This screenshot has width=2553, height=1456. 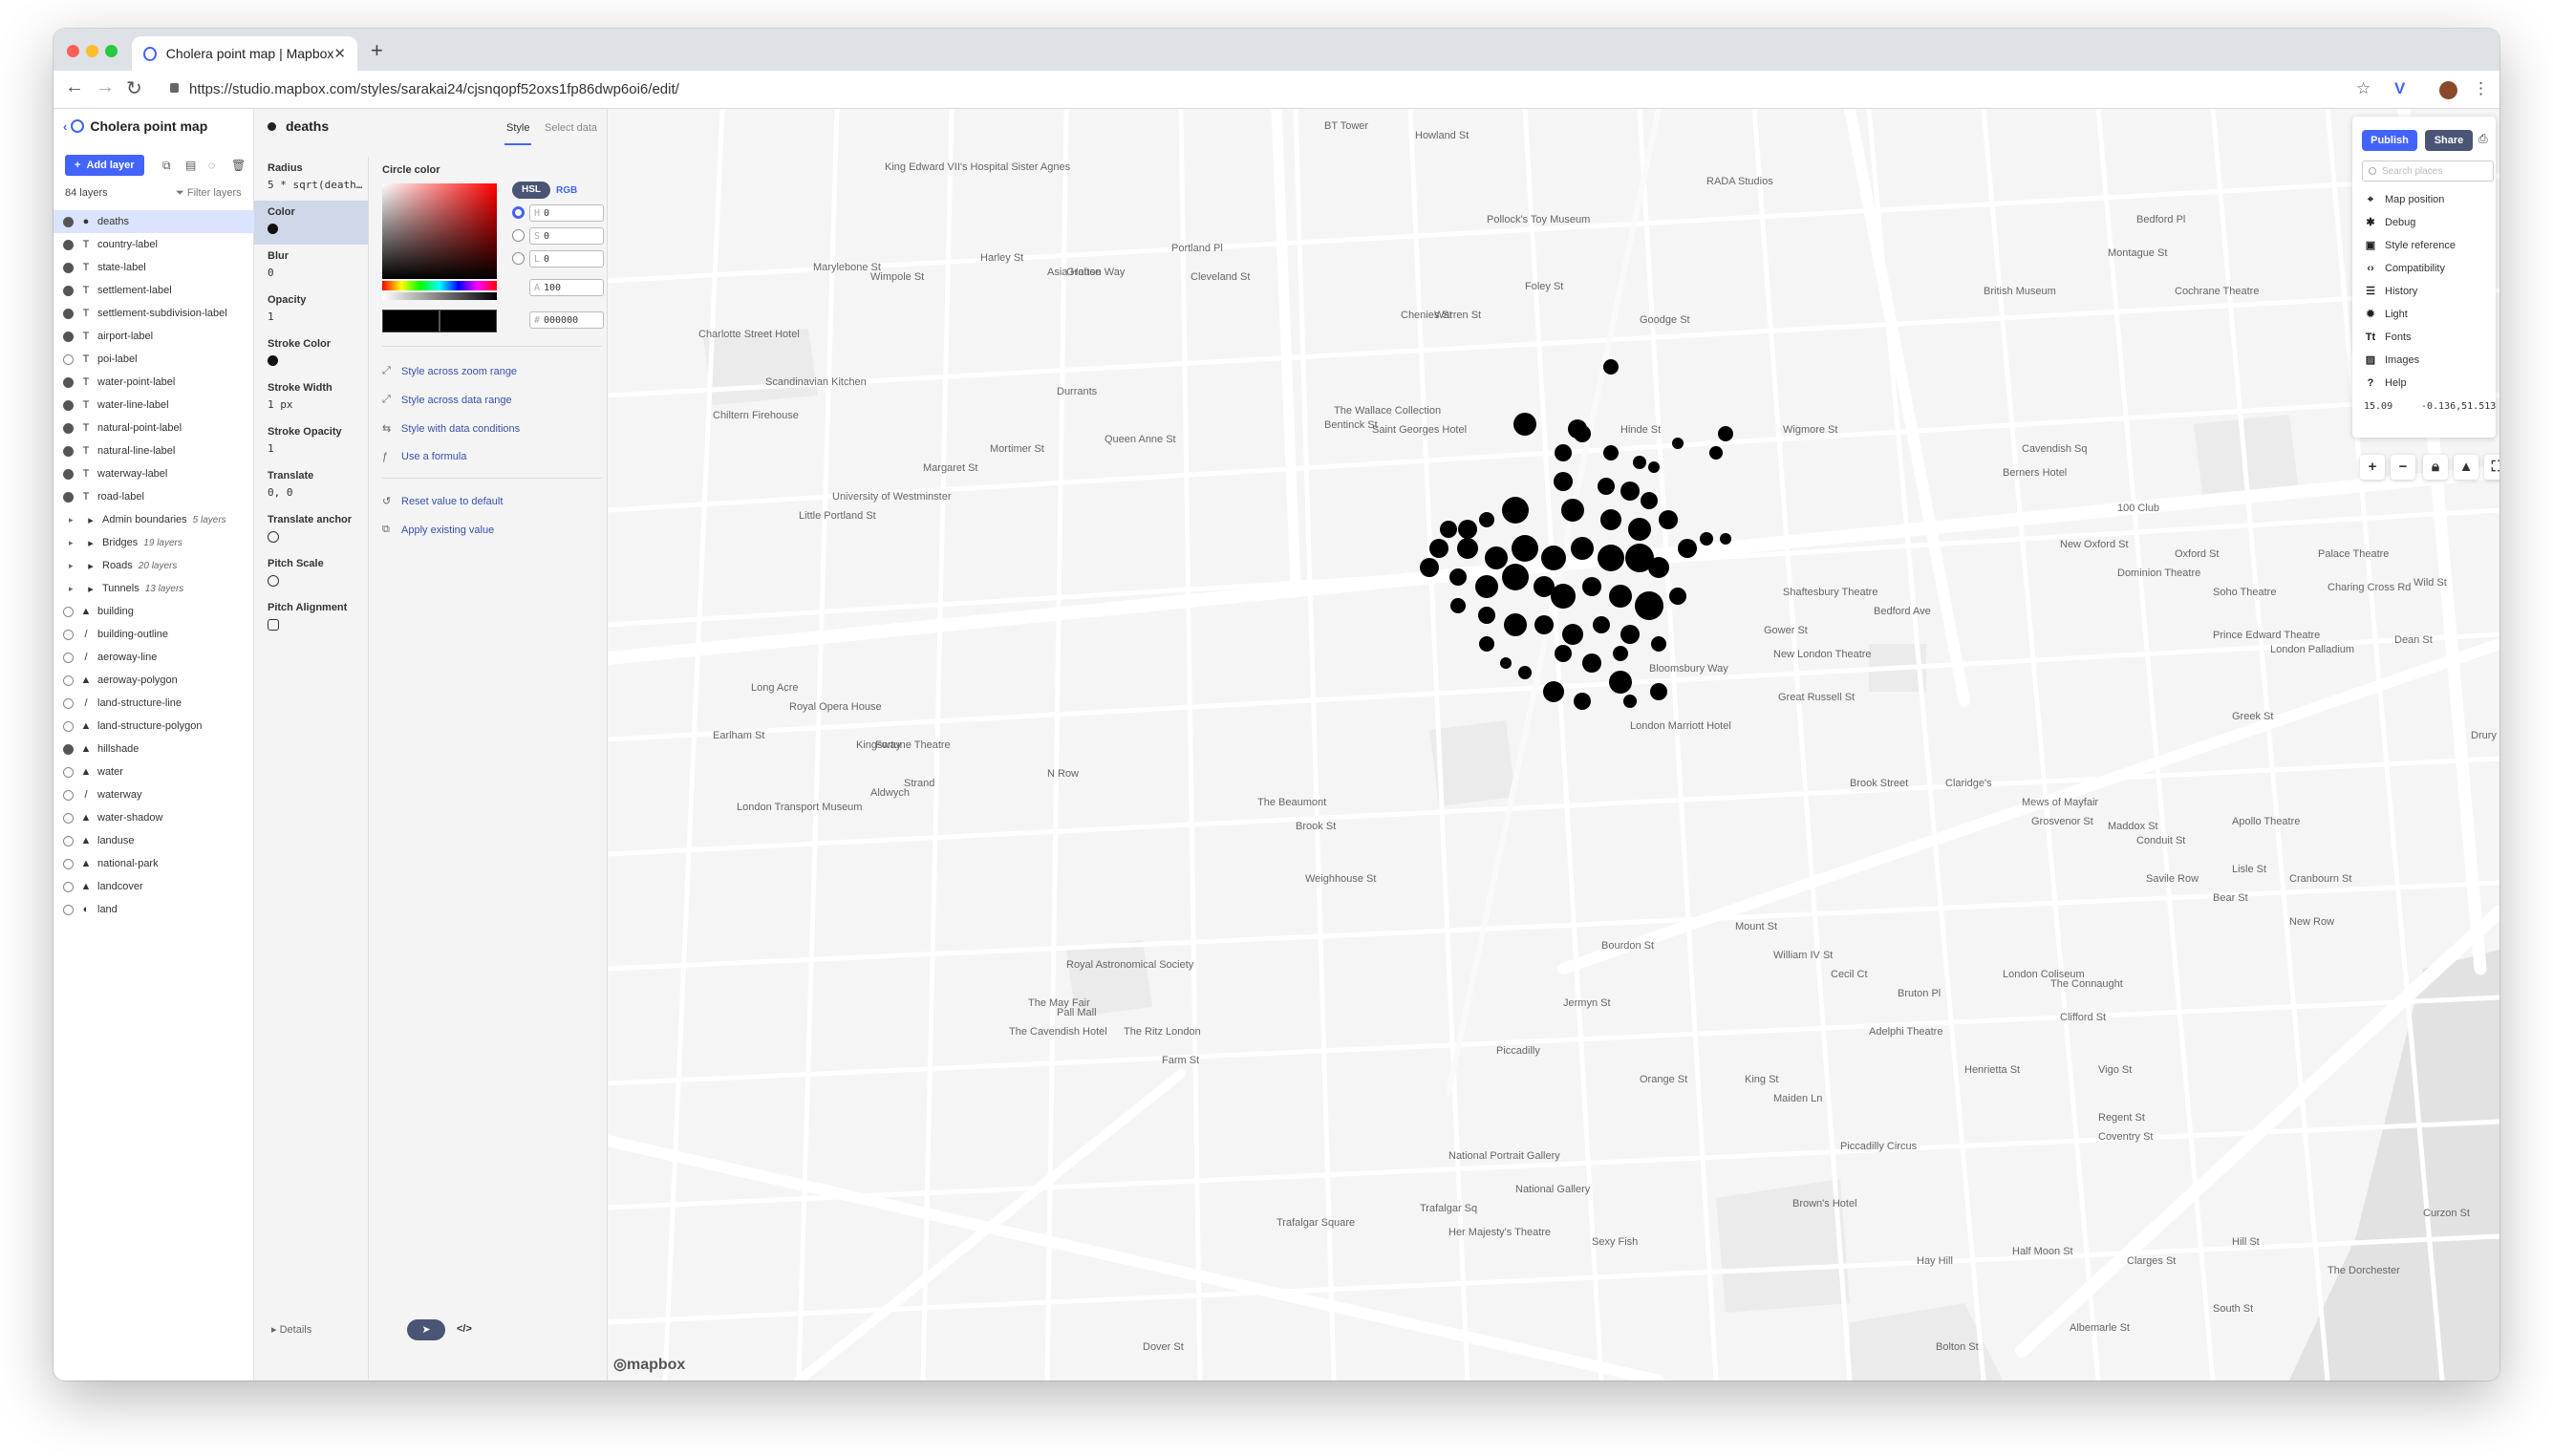 What do you see at coordinates (65, 127) in the screenshot?
I see `back-chevron-icon: ‹` at bounding box center [65, 127].